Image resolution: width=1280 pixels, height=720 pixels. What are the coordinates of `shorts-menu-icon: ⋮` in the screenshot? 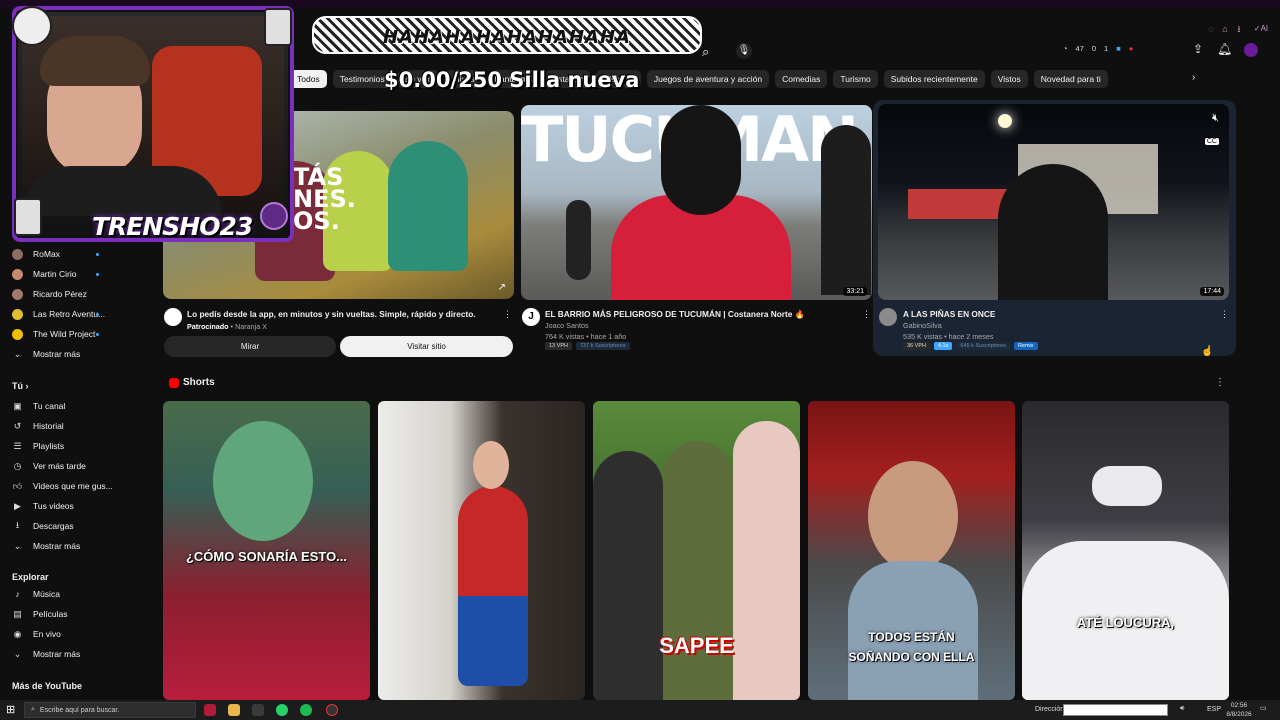 It's located at (1220, 382).